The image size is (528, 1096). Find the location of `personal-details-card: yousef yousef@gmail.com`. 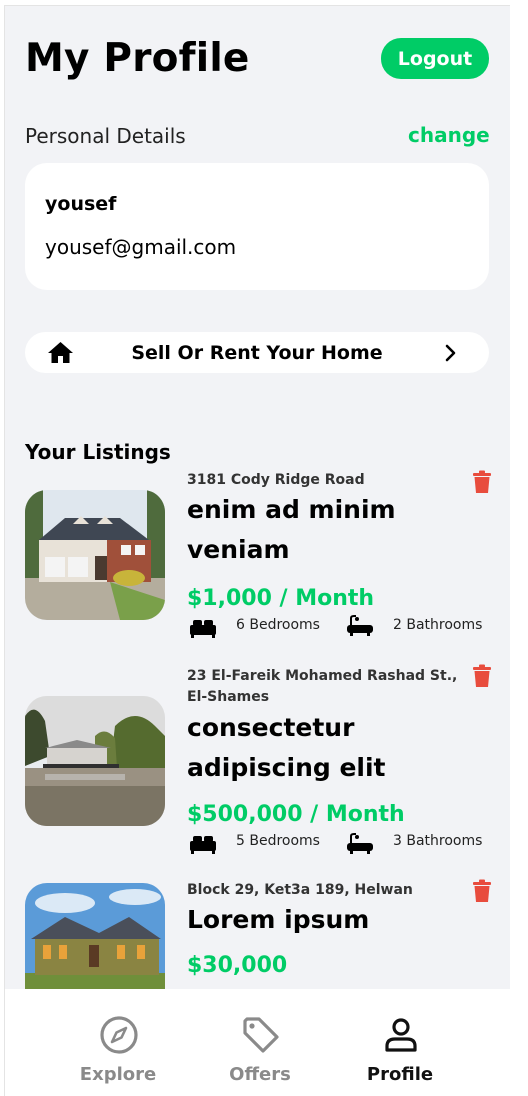

personal-details-card: yousef yousef@gmail.com is located at coordinates (257, 226).